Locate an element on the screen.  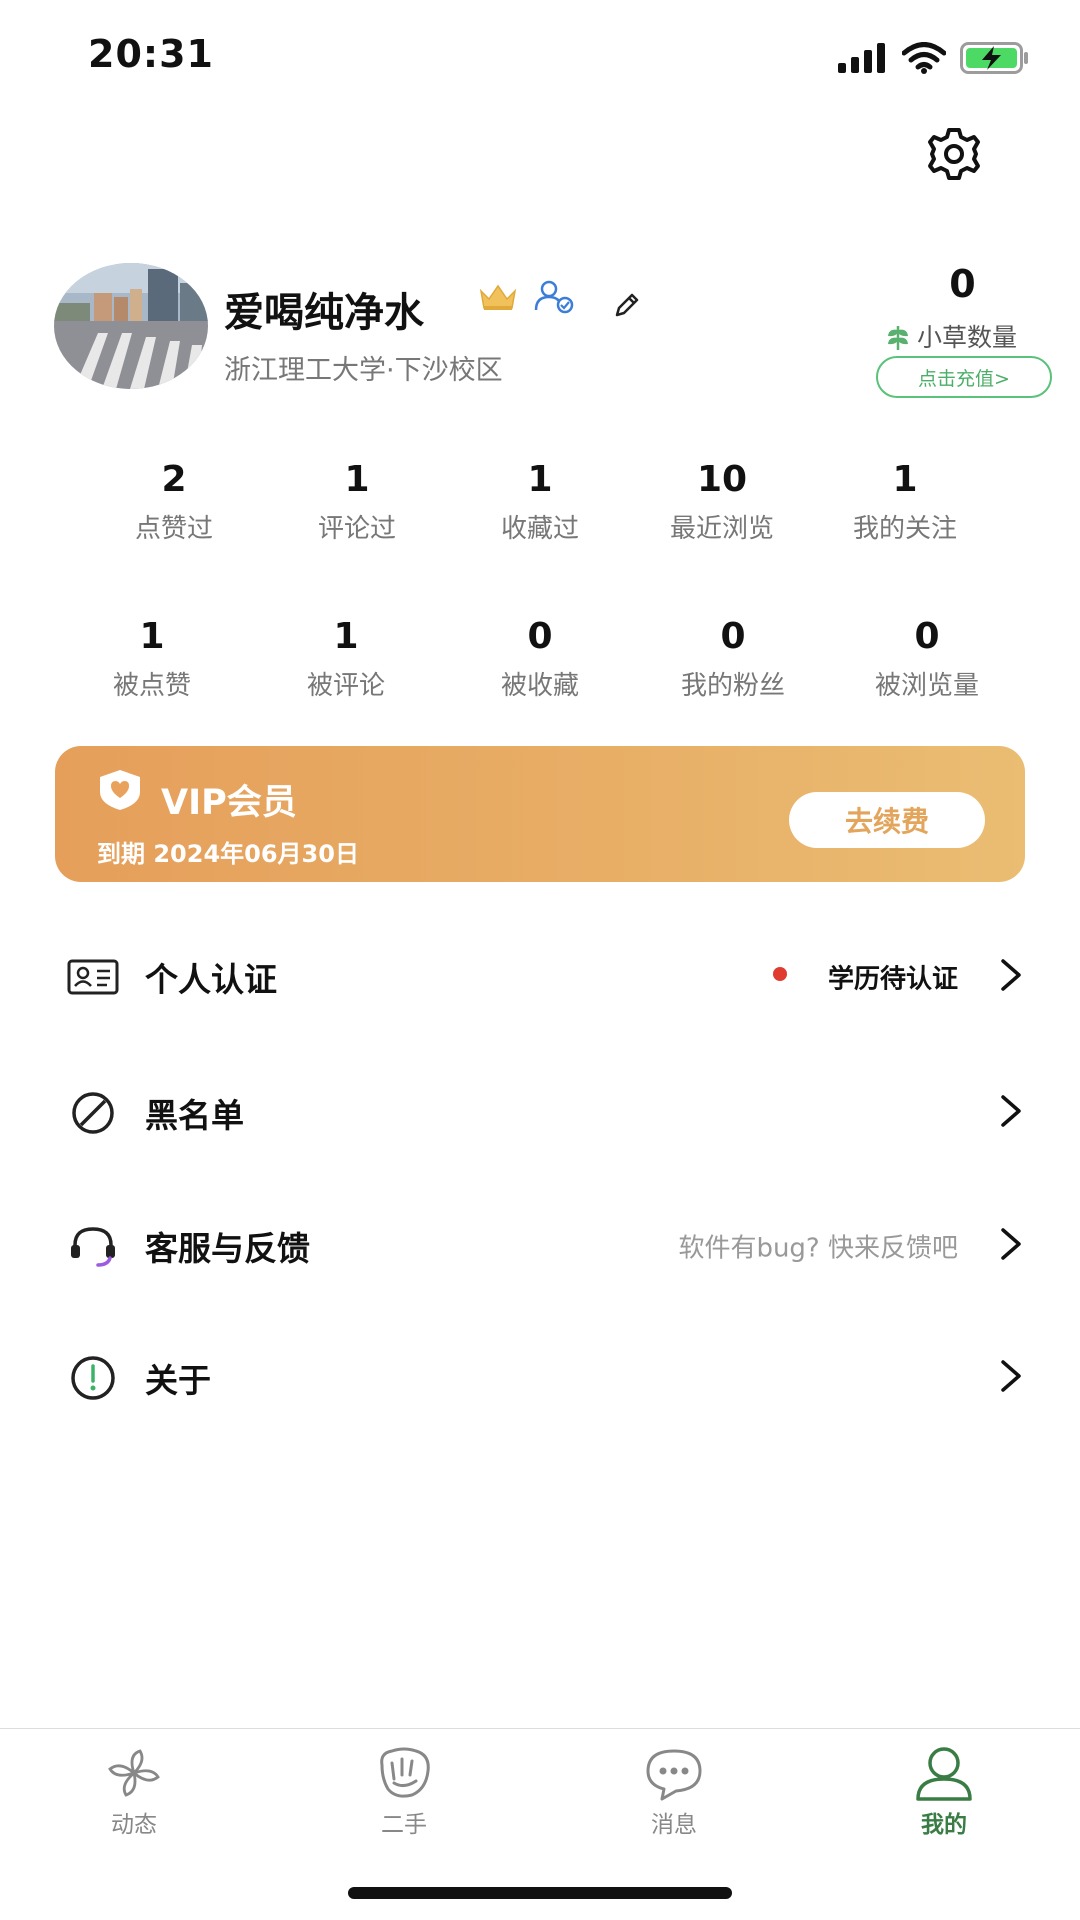
vip-expire-date: 到期 2024年06月30日 is located at coordinates (228, 854).